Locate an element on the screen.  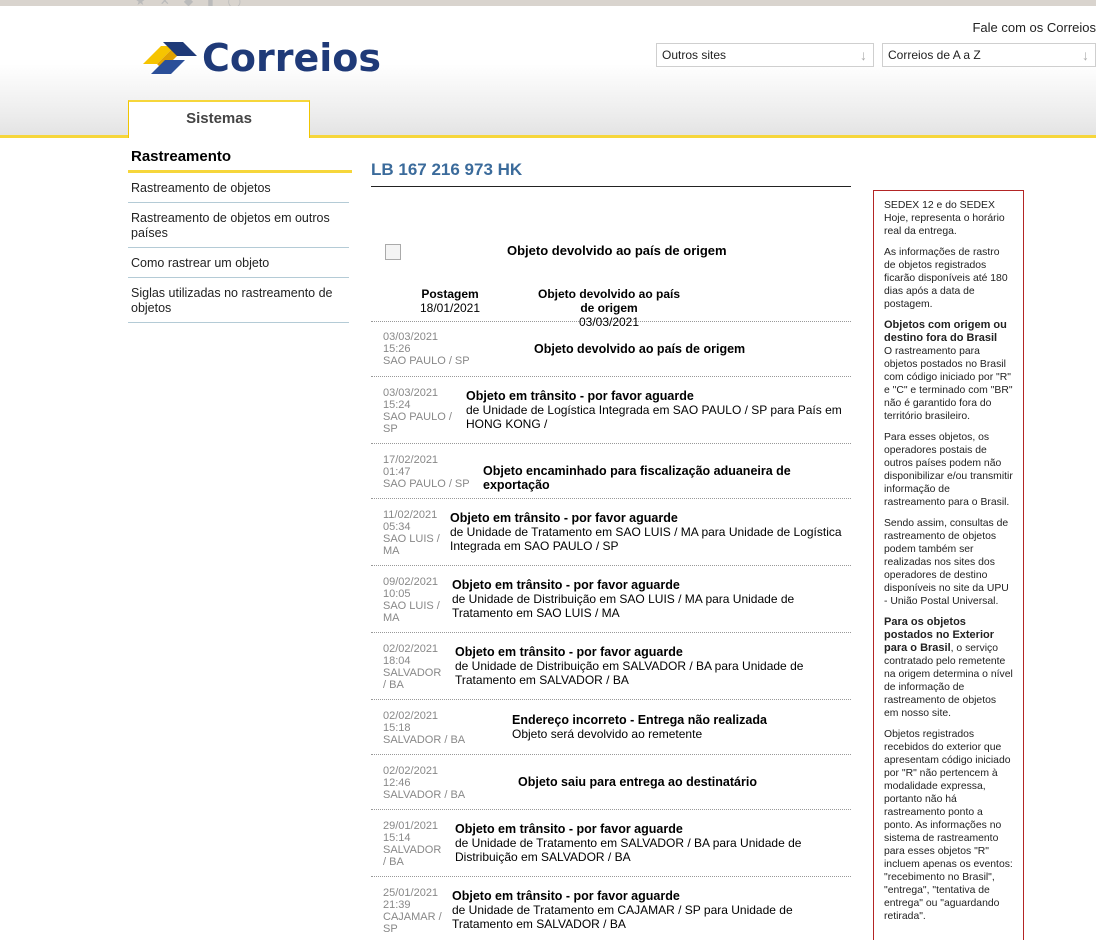
event-date: 29/01/2021 is located at coordinates (411, 826).